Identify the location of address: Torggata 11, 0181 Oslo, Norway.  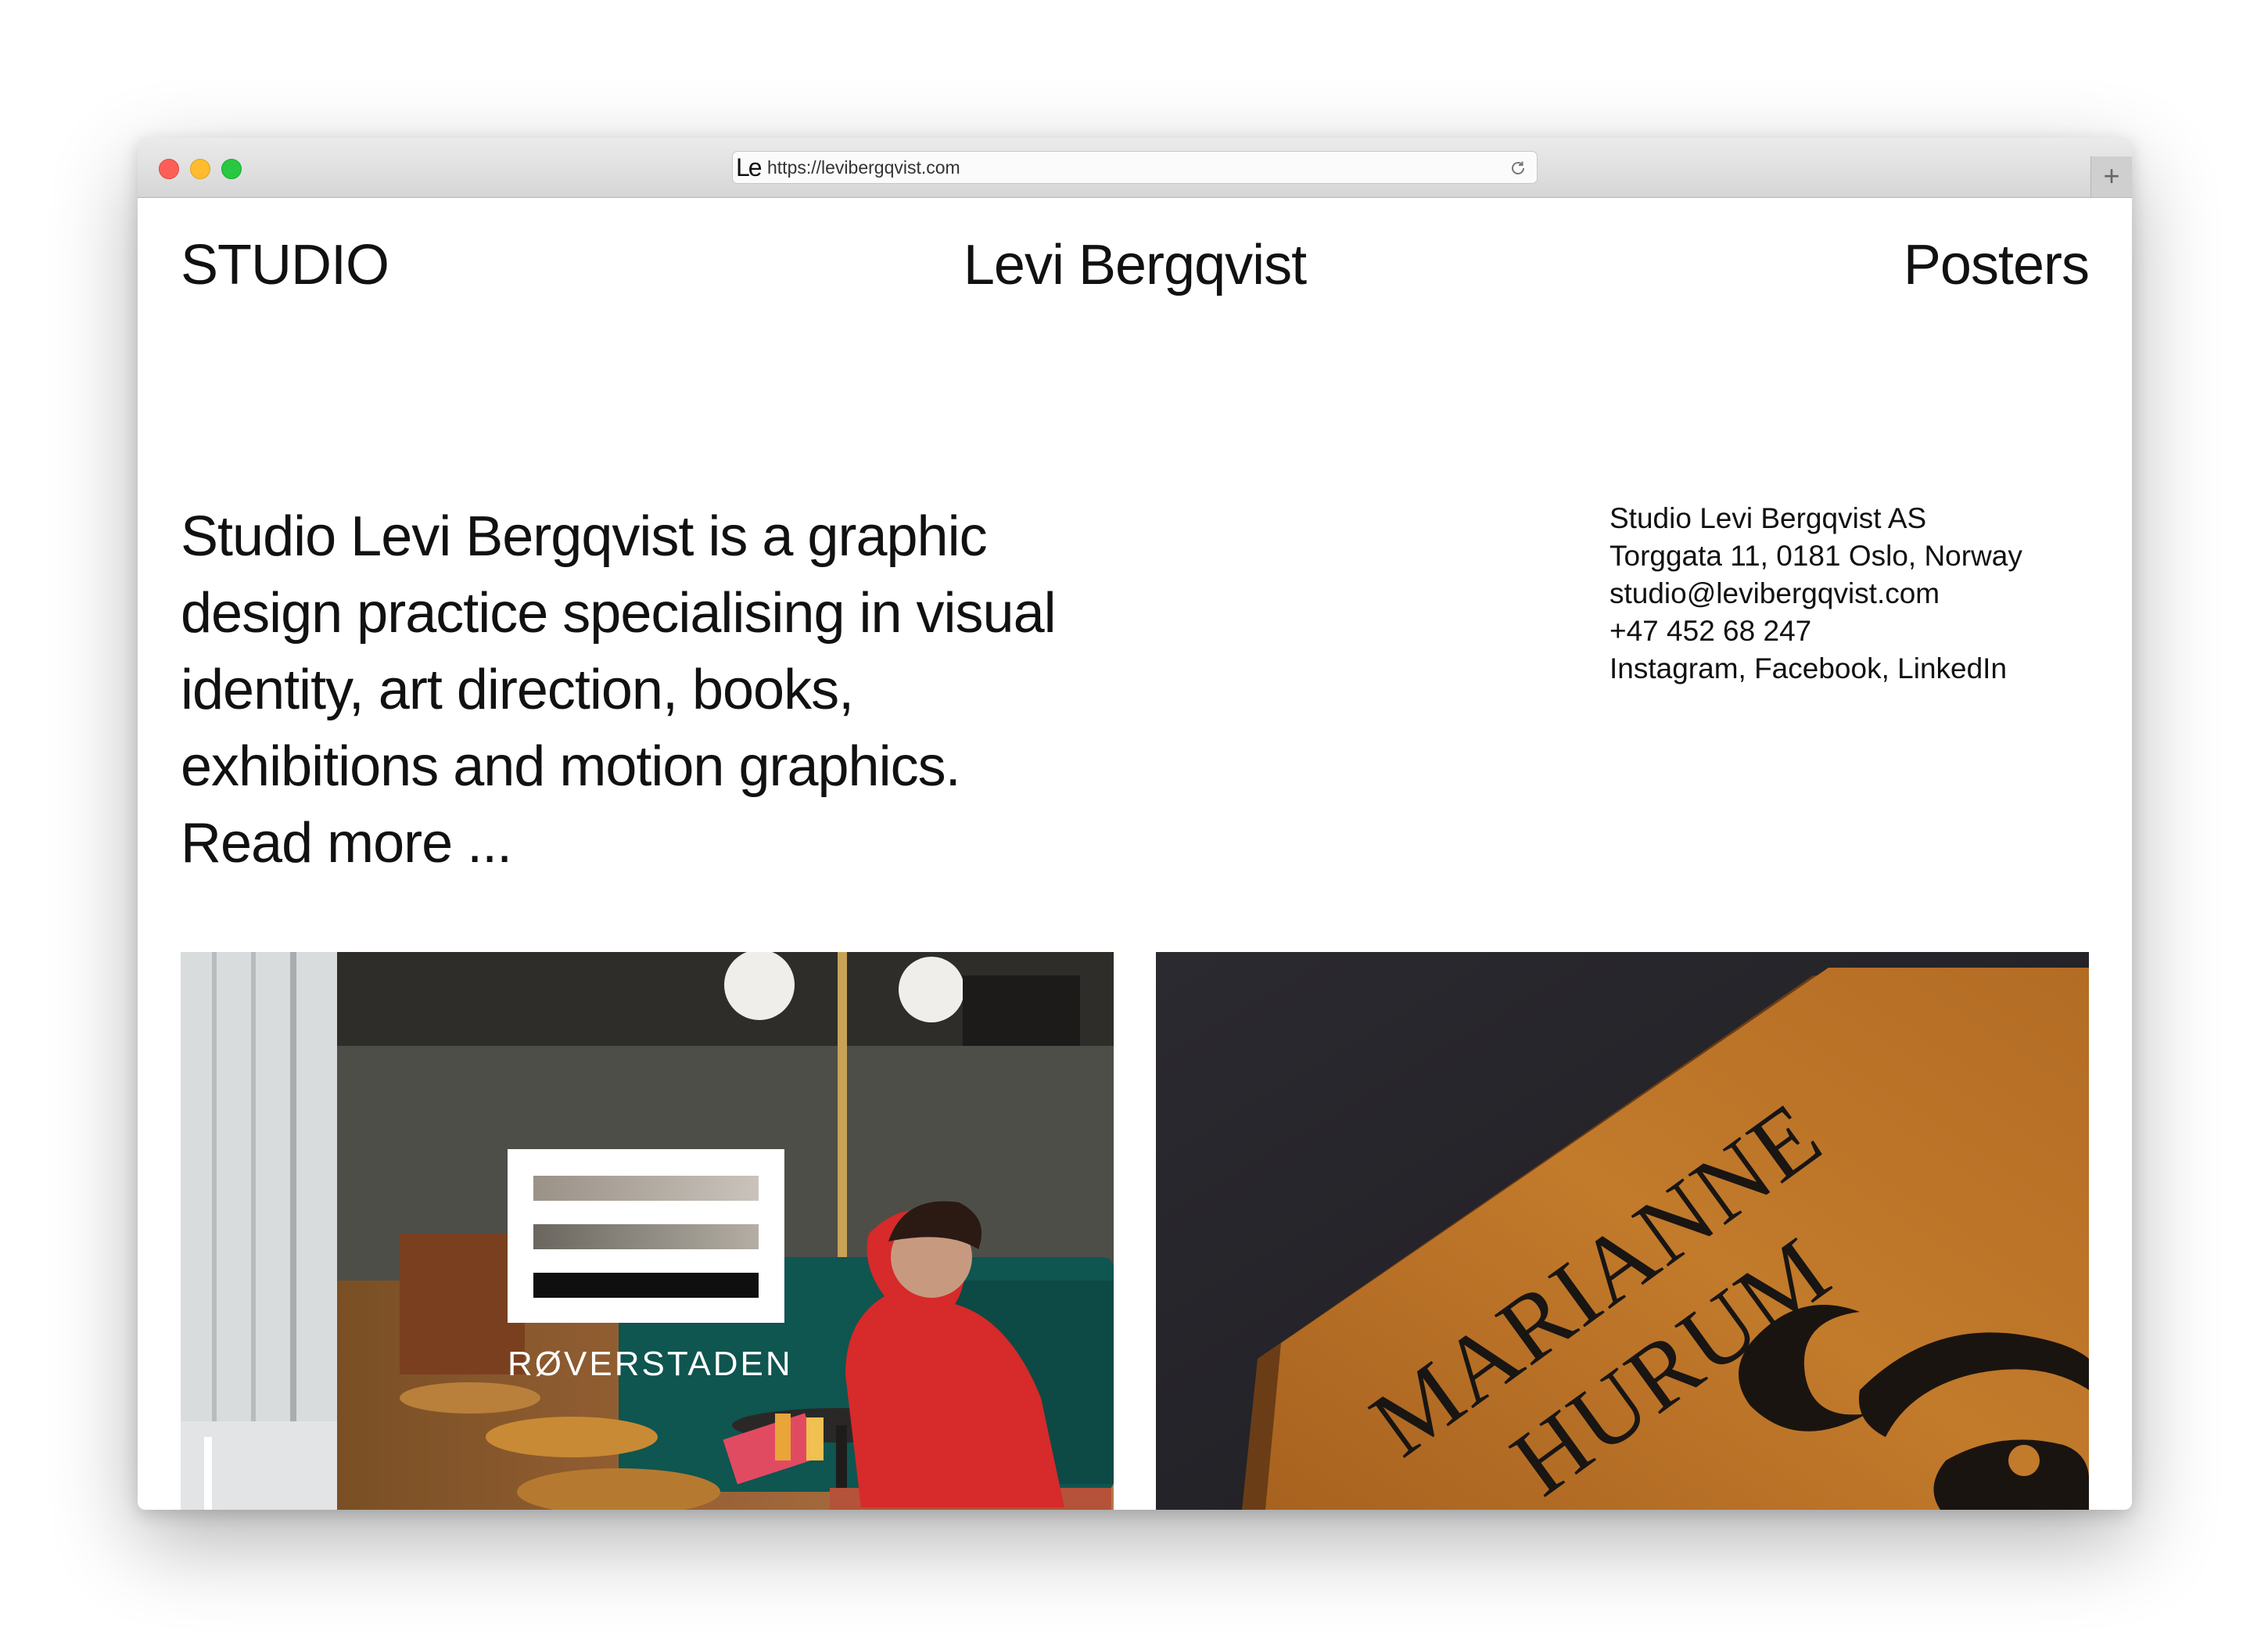
(1816, 556).